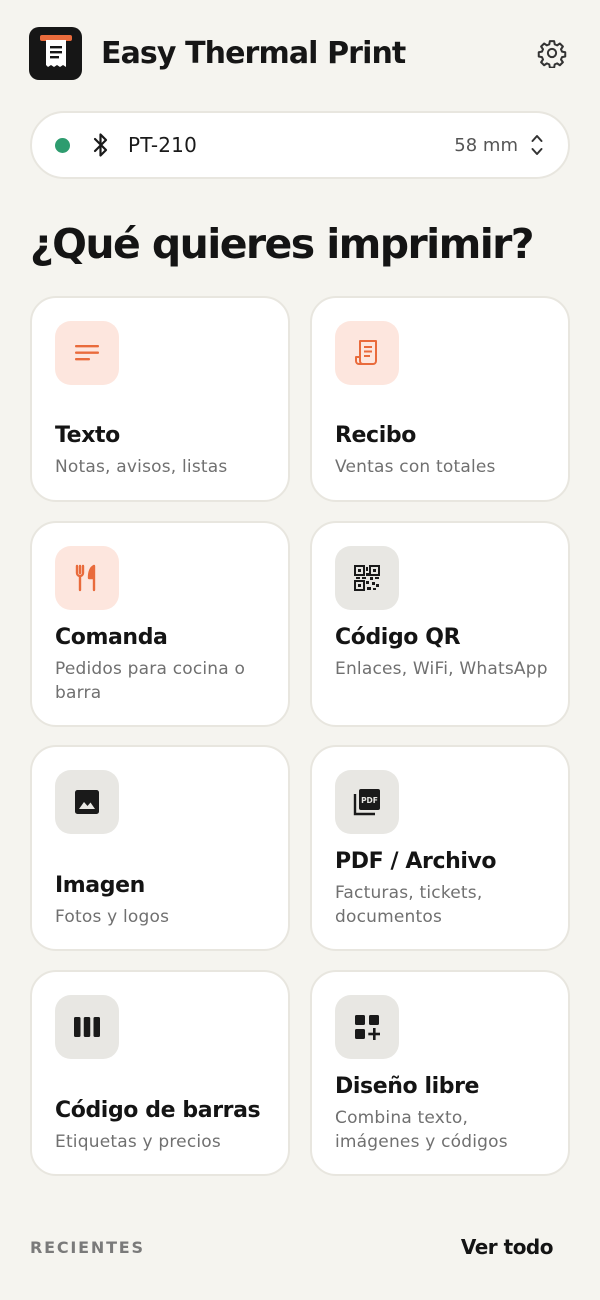  Describe the element at coordinates (409, 905) in the screenshot. I see `card-subtitle: Facturas, tickets, documentos` at that location.